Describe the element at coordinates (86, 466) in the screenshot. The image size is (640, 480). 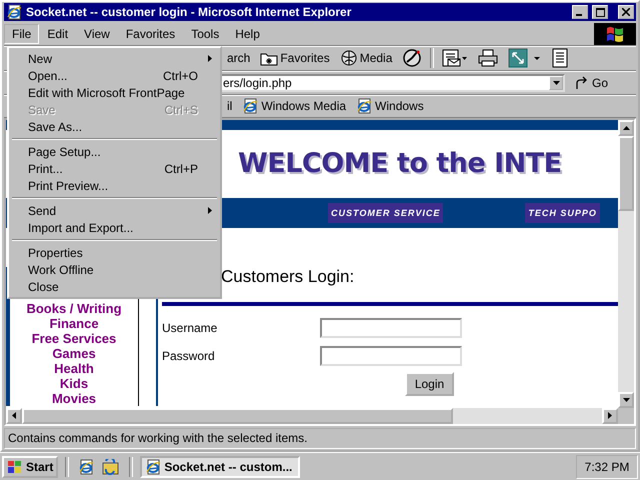
I see `ie-icon` at that location.